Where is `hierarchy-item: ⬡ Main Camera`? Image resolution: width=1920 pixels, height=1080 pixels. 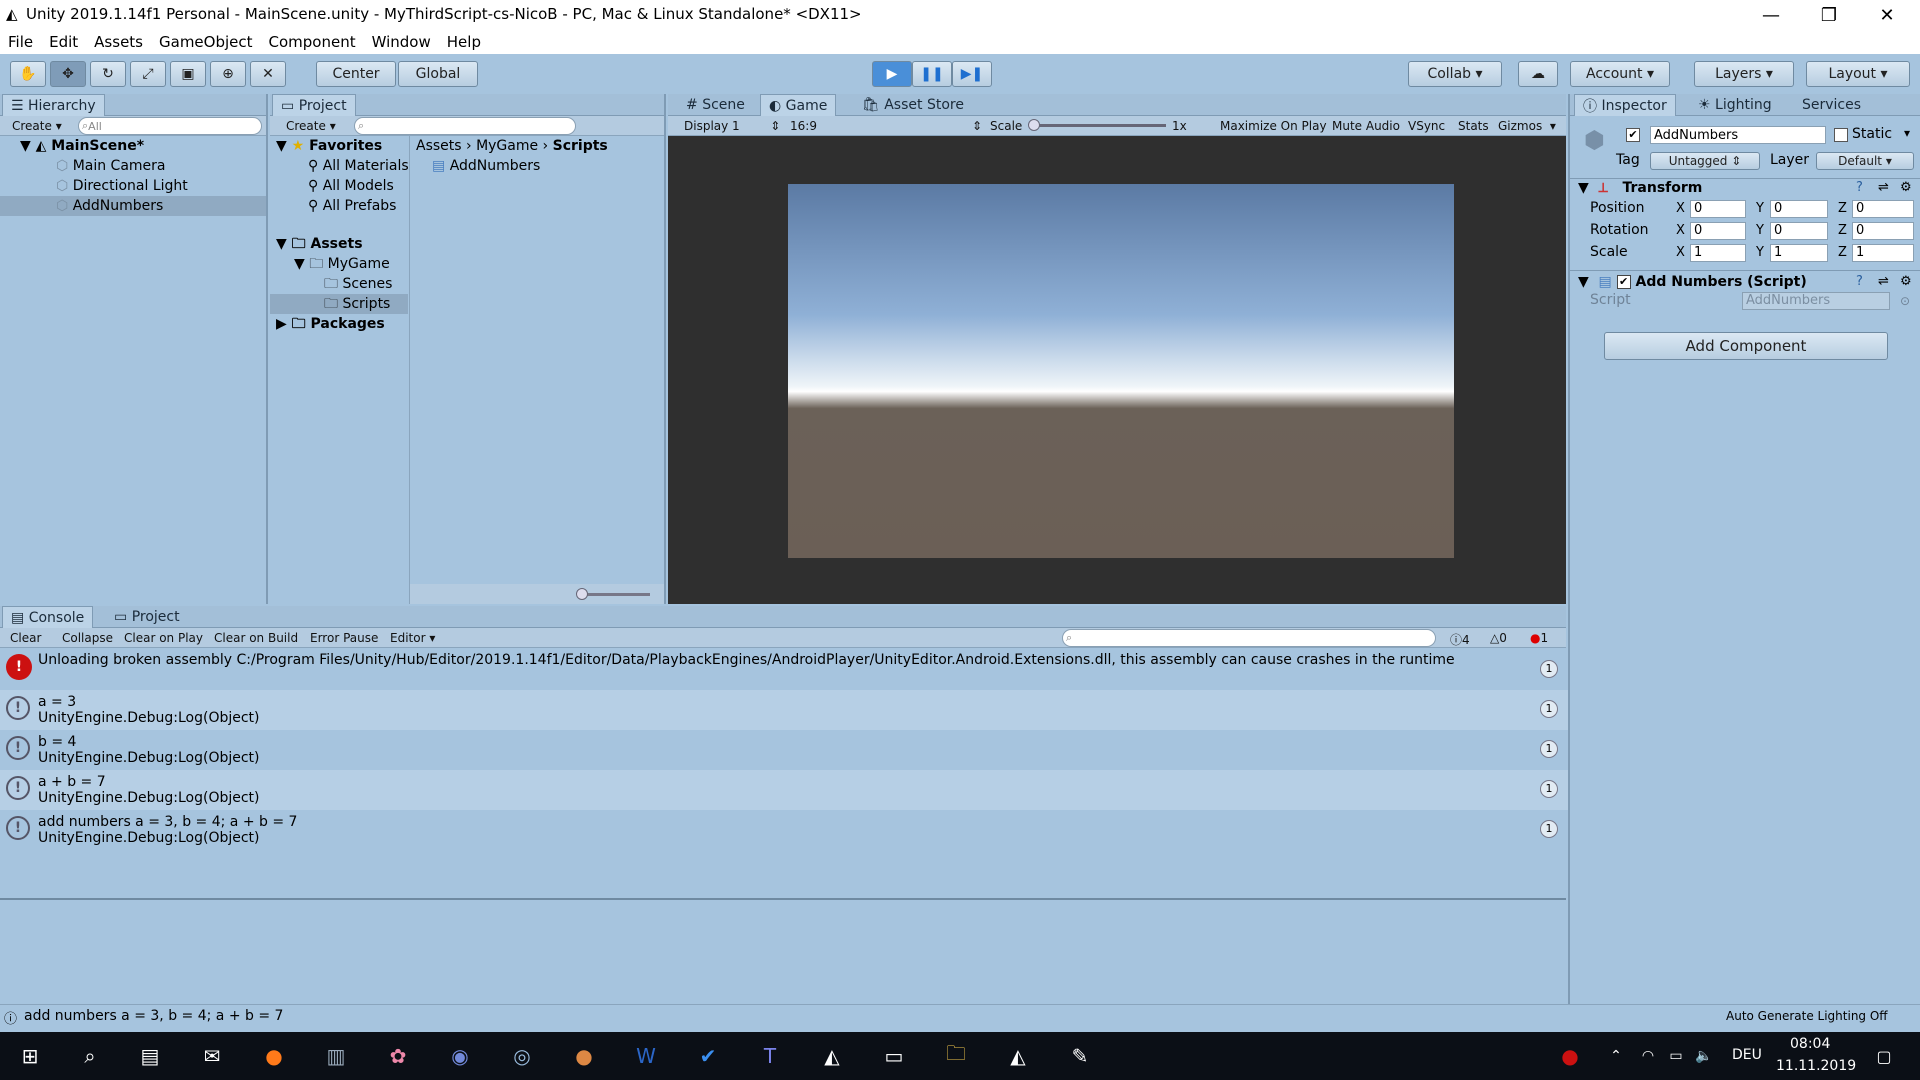
hierarchy-item: ⬡ Main Camera is located at coordinates (111, 166).